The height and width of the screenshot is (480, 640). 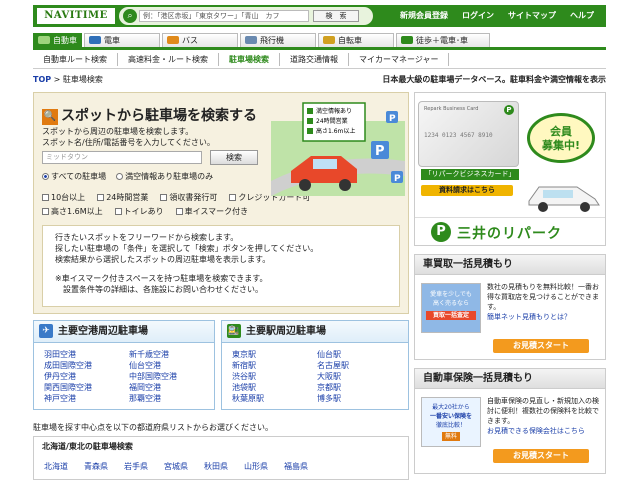 What do you see at coordinates (278, 40) in the screenshot?
I see `tab-airplane: 飛行機` at bounding box center [278, 40].